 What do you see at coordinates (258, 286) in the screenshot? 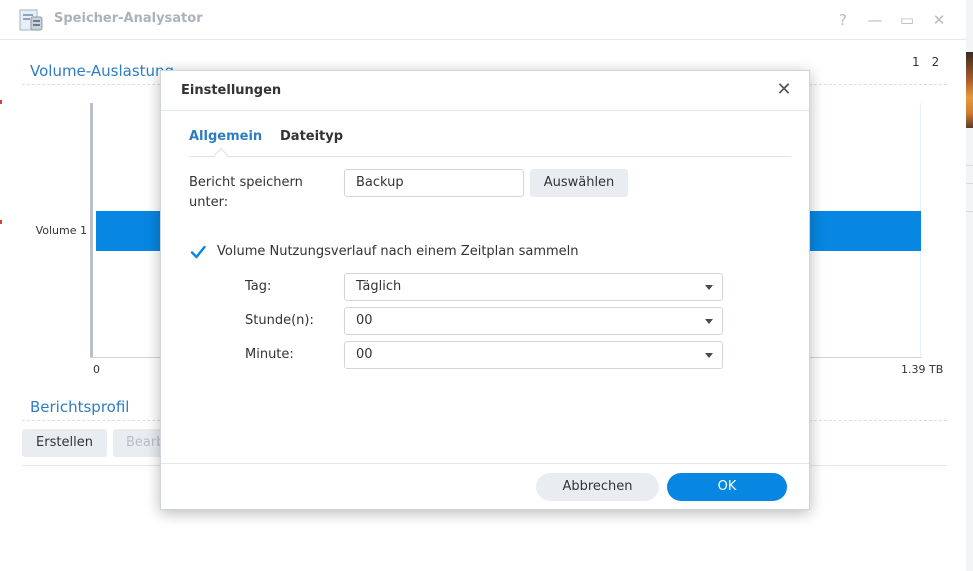
I see `day-label: Tag:` at bounding box center [258, 286].